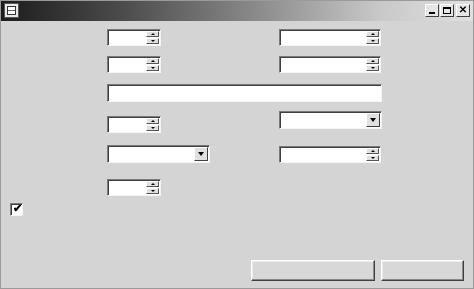 This screenshot has height=289, width=474. Describe the element at coordinates (244, 93) in the screenshot. I see `wide-text-field` at that location.